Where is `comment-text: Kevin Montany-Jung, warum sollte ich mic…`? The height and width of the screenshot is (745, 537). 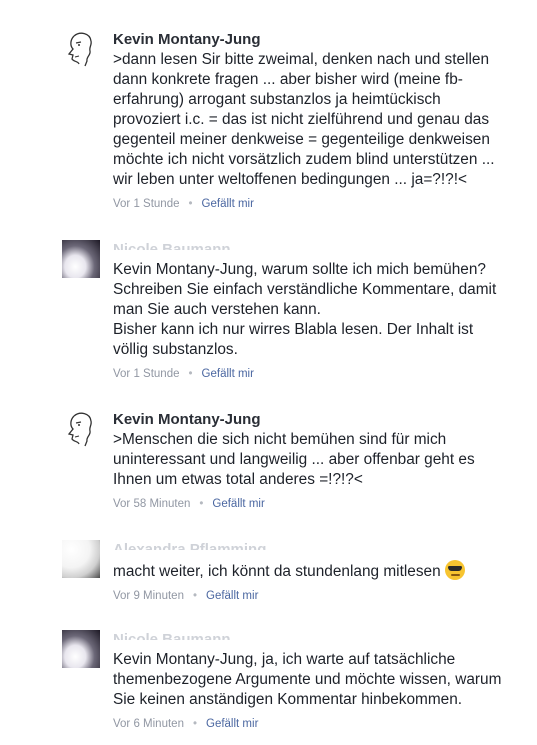 comment-text: Kevin Montany-Jung, warum sollte ich mic… is located at coordinates (305, 309).